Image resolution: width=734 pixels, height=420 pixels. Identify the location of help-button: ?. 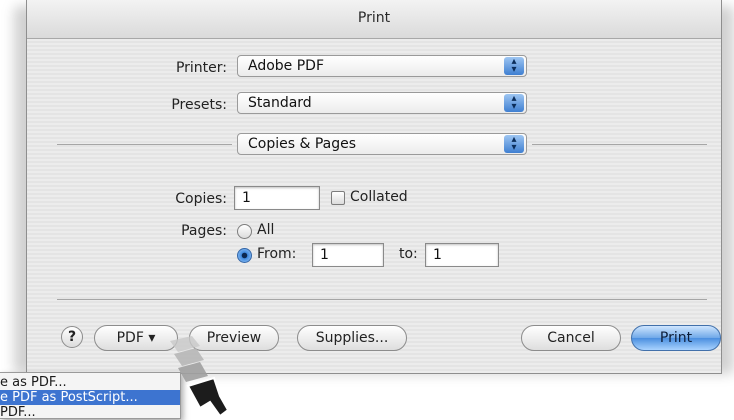
(72, 337).